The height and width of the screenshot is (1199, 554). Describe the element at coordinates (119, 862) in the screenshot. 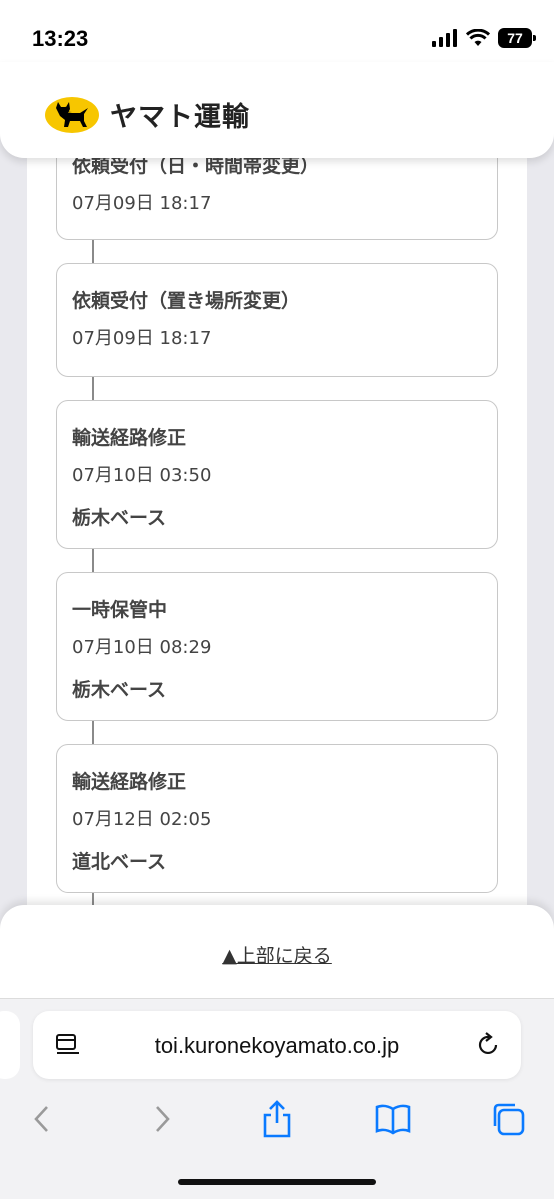

I see `event-location: 道北ベース` at that location.